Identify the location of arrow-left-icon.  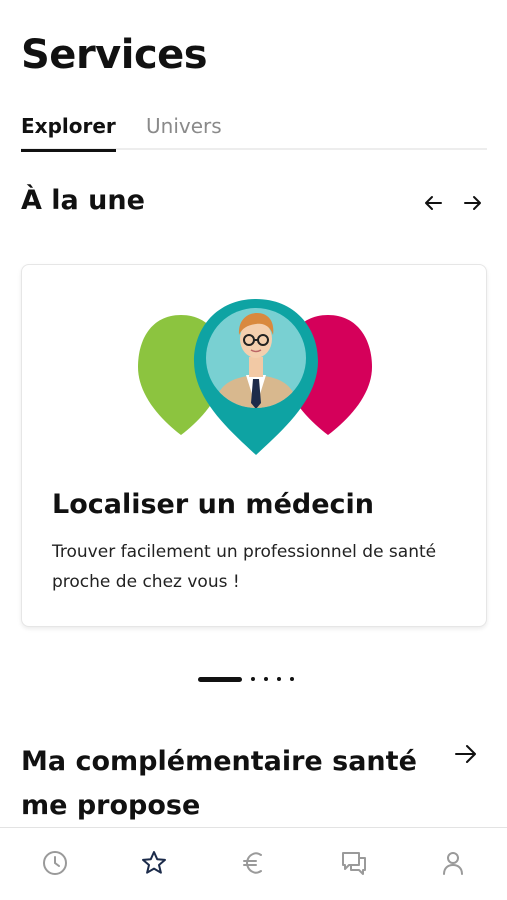
(433, 203).